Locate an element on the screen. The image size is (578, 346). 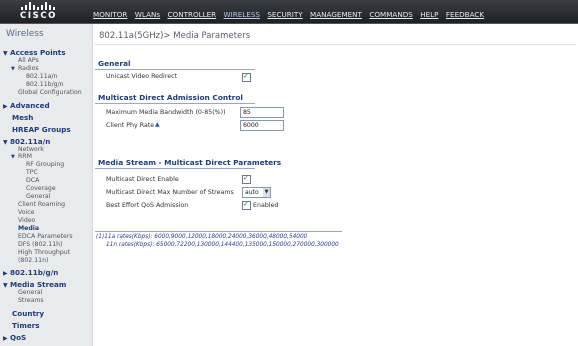
sidebar-item-80211bgn: ▶ 802.11b/g/n is located at coordinates (30, 272).